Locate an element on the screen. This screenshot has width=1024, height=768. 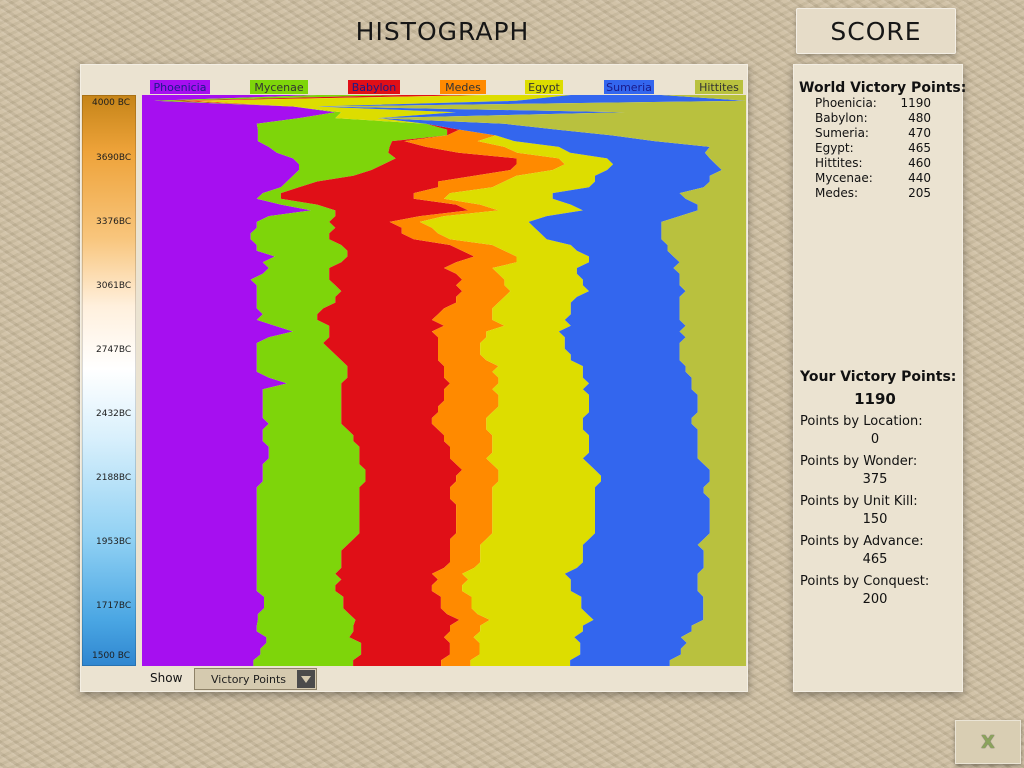
world-vp-value: 460 is located at coordinates (919, 163).